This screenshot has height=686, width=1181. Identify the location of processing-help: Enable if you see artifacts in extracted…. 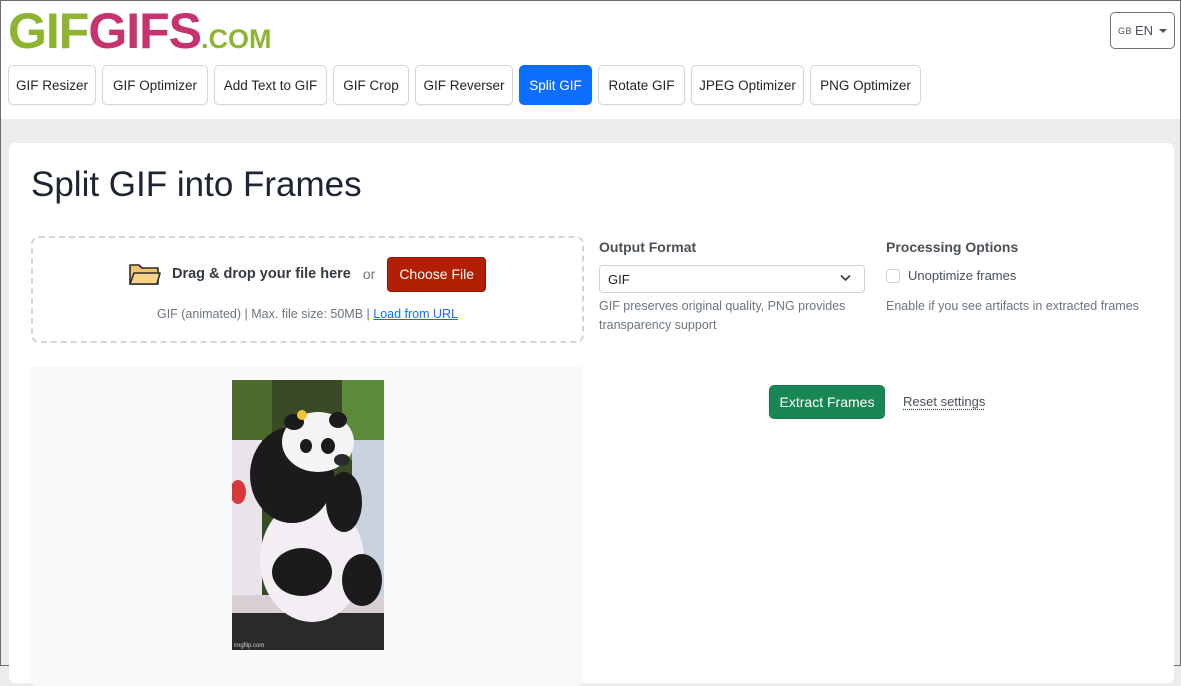
(1021, 306).